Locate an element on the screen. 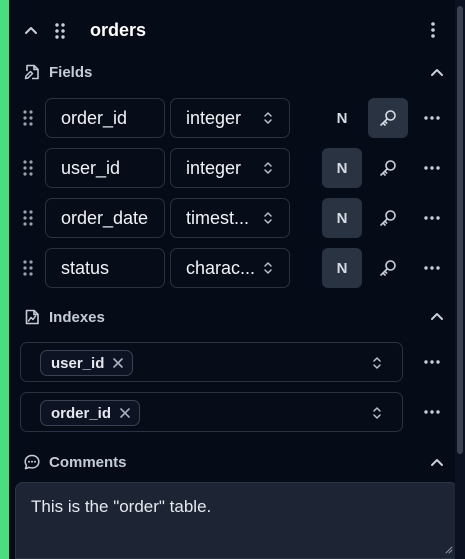  indexes-section-header: Indexes is located at coordinates (64, 317).